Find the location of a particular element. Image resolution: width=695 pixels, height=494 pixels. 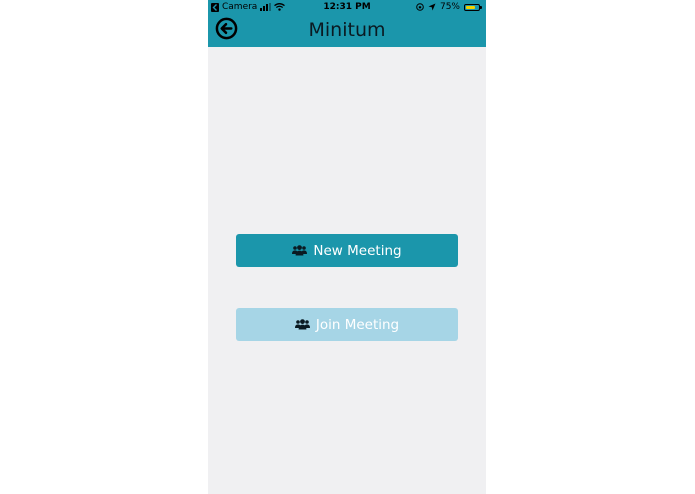

battery-icon is located at coordinates (473, 7).